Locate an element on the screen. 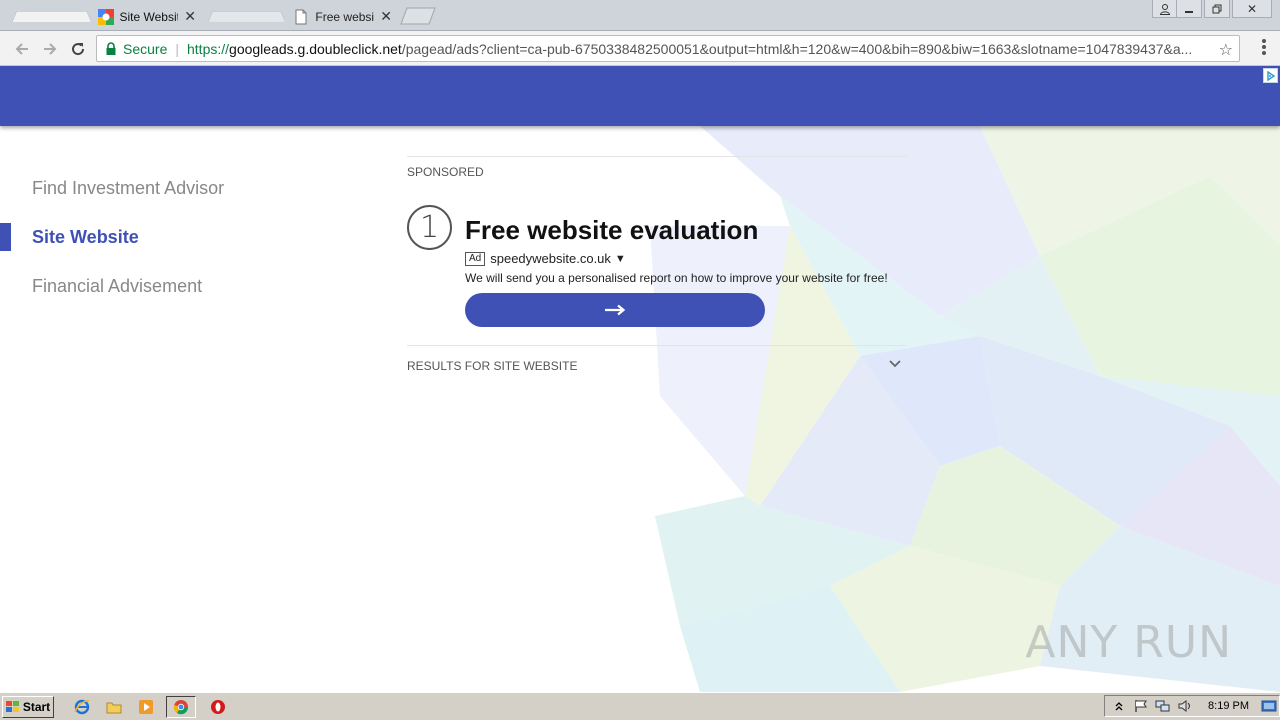 The image size is (1280, 720). ad-domain-line: Ad speedywebsite.co.uk ▼ is located at coordinates (545, 258).